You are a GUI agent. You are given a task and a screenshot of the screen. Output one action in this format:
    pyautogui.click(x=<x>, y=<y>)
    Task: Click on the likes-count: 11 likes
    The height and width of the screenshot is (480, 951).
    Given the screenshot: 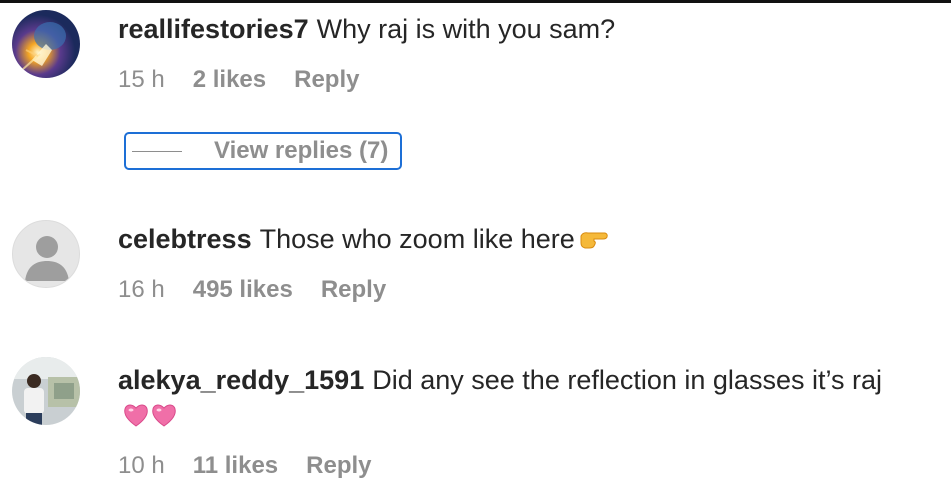 What is the action you would take?
    pyautogui.click(x=235, y=466)
    